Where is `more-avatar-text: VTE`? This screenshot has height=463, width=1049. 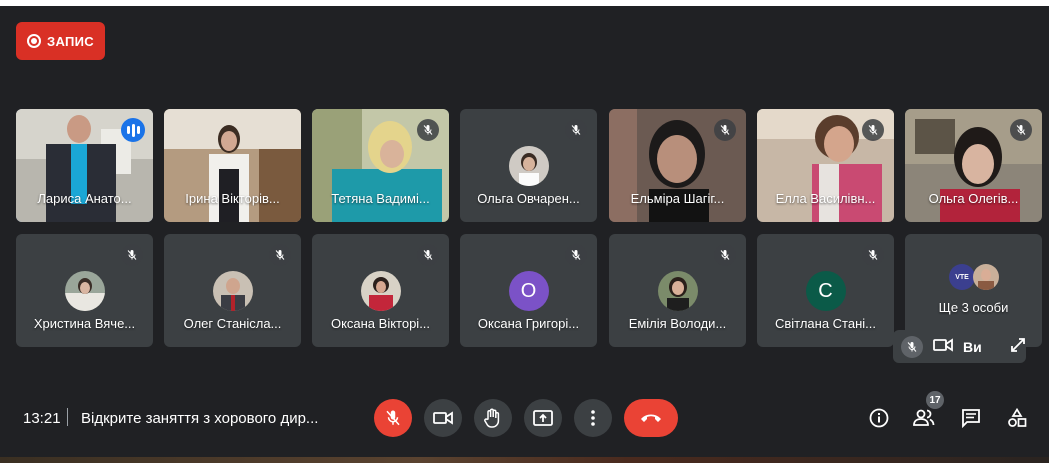
more-avatar-text: VTE is located at coordinates (962, 277).